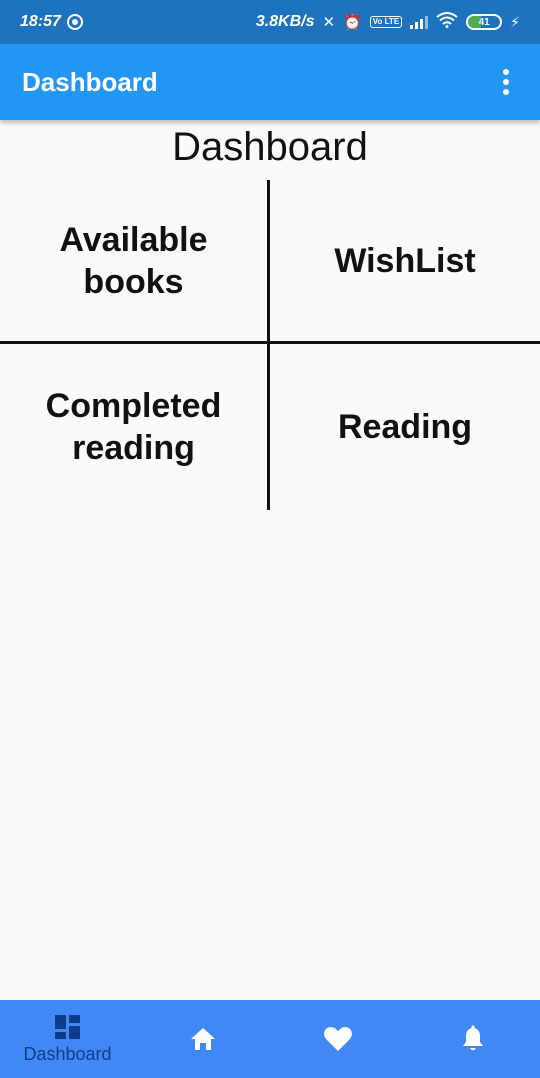 The height and width of the screenshot is (1078, 540). I want to click on bottom-nav: Dashboard, so click(270, 1039).